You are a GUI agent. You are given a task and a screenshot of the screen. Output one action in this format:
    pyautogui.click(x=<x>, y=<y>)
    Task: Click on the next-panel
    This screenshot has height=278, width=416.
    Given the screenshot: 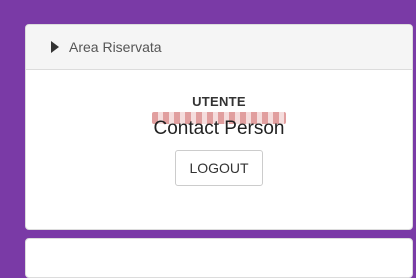 What is the action you would take?
    pyautogui.click(x=219, y=258)
    